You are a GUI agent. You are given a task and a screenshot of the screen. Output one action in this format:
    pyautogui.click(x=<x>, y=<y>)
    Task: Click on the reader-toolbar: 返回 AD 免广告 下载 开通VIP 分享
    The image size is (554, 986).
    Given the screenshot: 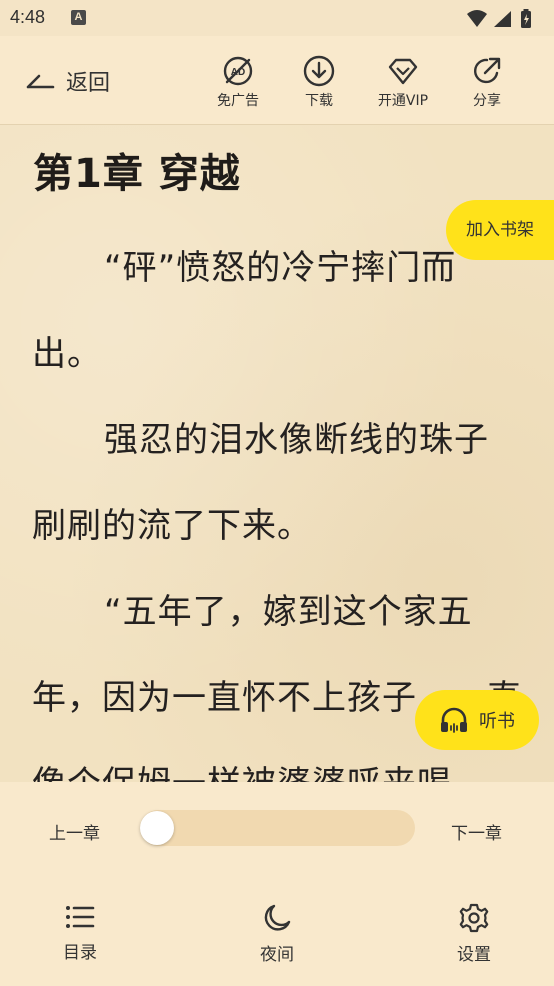 What is the action you would take?
    pyautogui.click(x=277, y=80)
    